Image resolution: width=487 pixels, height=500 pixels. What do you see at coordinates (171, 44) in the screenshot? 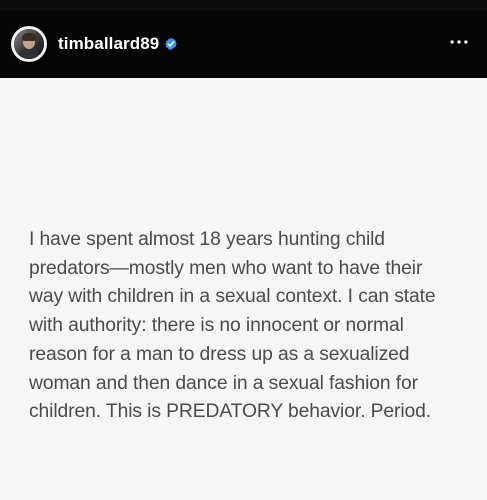
I see `verified-badge-icon` at bounding box center [171, 44].